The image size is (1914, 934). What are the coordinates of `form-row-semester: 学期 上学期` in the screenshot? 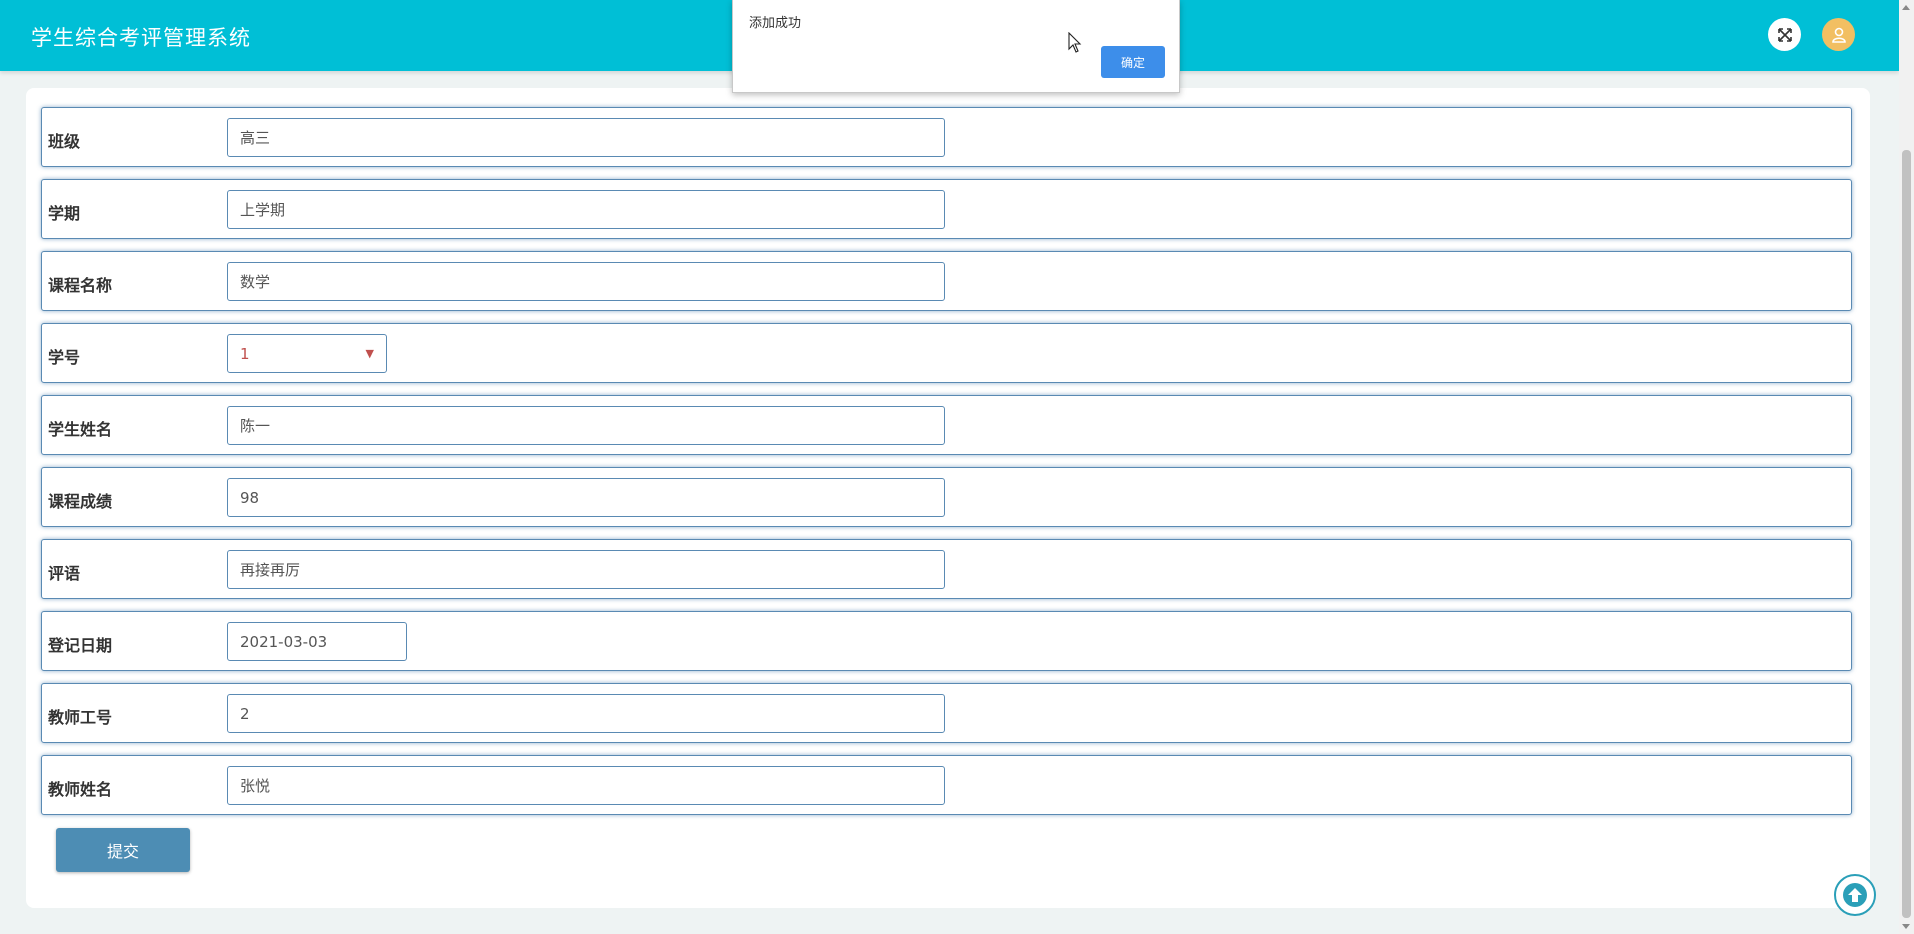 It's located at (946, 209).